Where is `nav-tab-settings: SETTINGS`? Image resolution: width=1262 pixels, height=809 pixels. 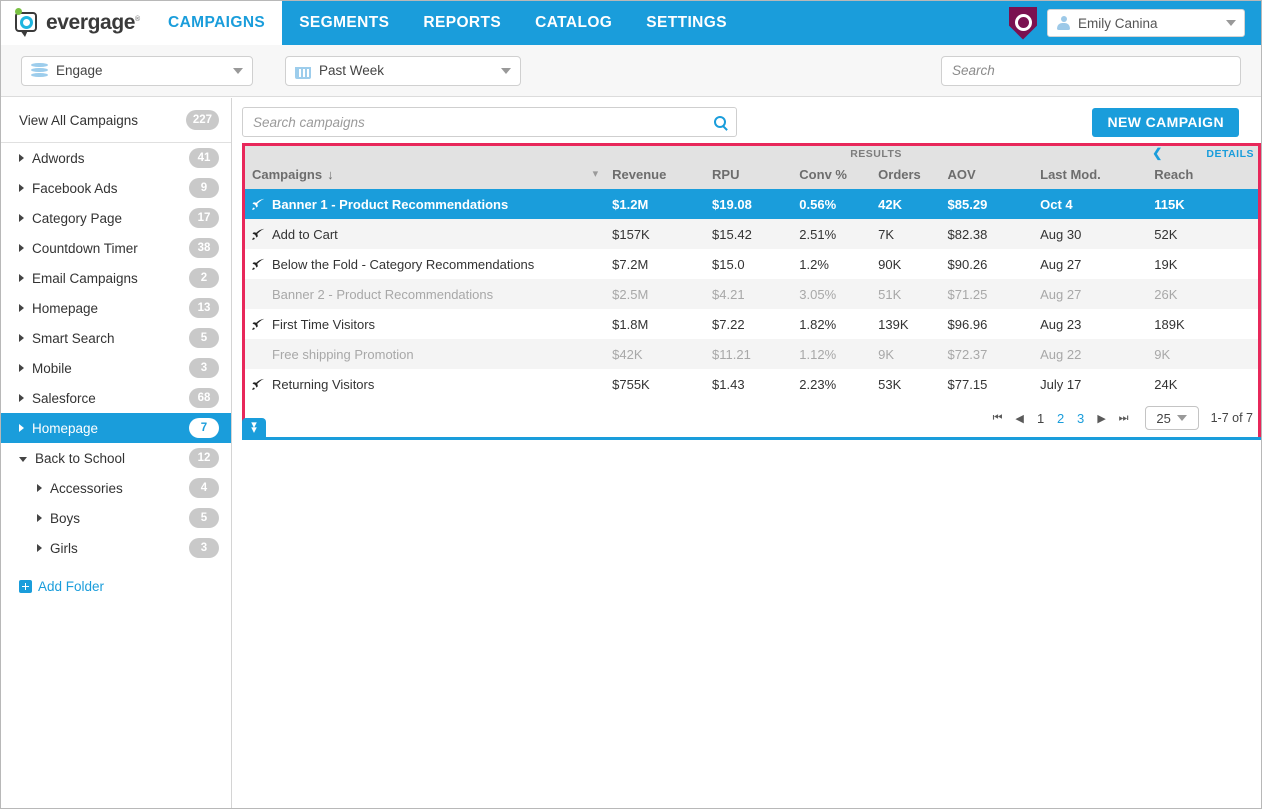
nav-tab-settings: SETTINGS is located at coordinates (686, 23).